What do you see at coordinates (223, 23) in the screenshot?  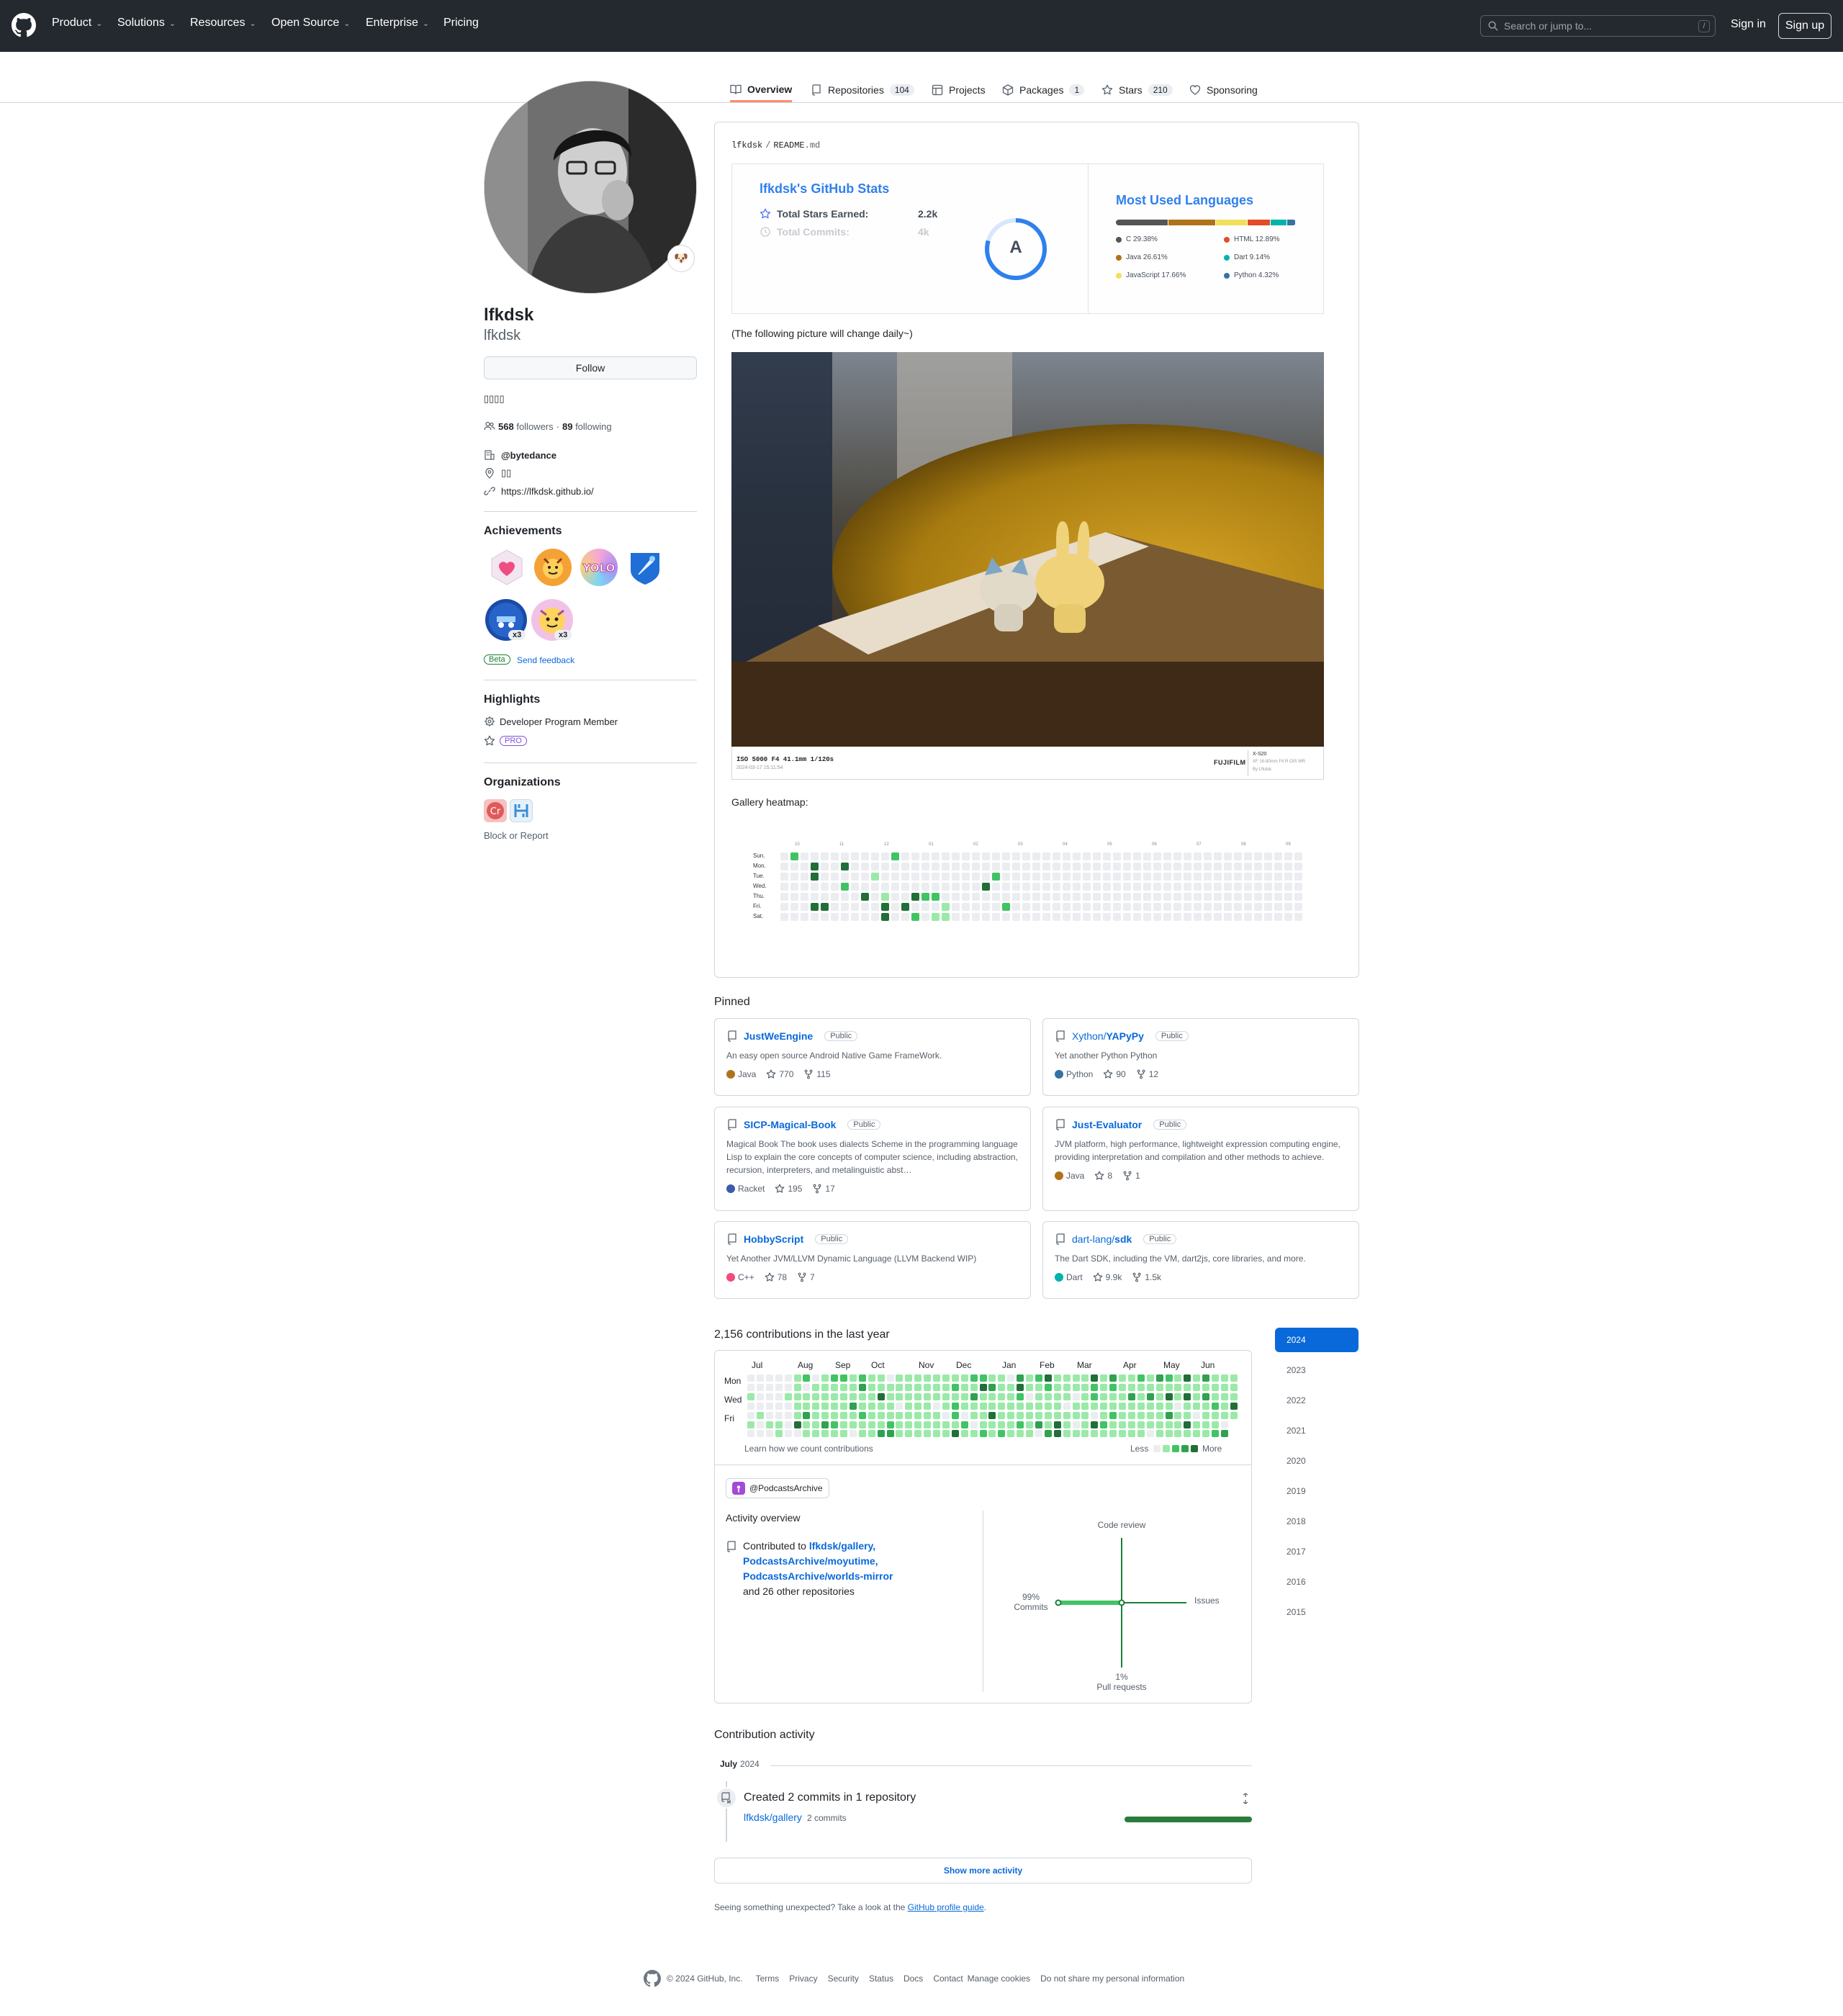 I see `nav-resources: Resources ⌄` at bounding box center [223, 23].